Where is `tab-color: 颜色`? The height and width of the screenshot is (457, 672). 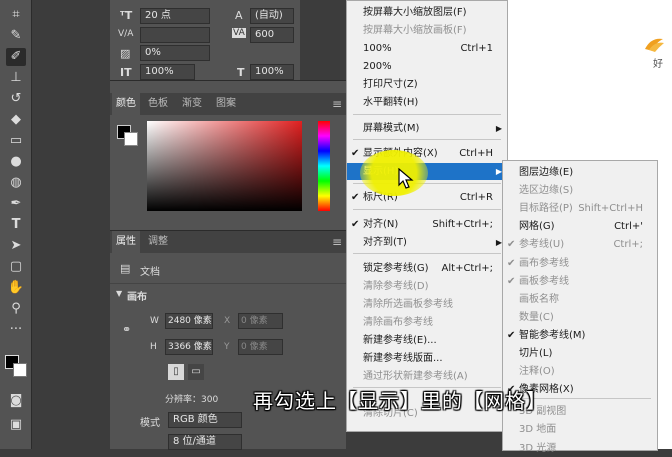 tab-color: 颜色 is located at coordinates (126, 104).